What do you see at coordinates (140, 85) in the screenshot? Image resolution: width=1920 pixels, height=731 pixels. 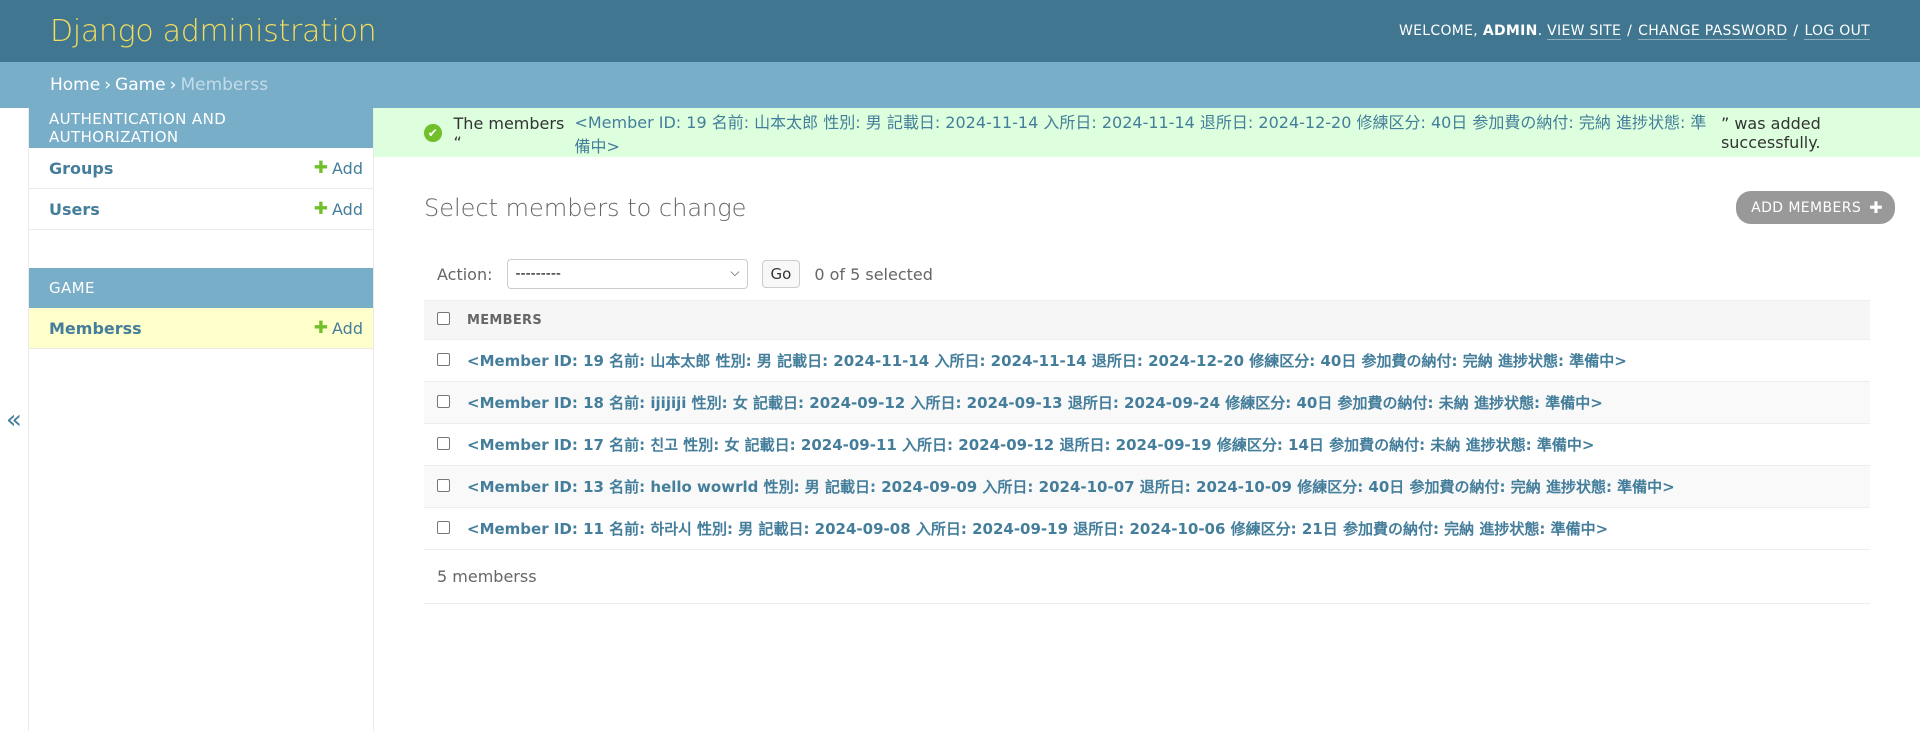 I see `breadcrumb-game: Game` at bounding box center [140, 85].